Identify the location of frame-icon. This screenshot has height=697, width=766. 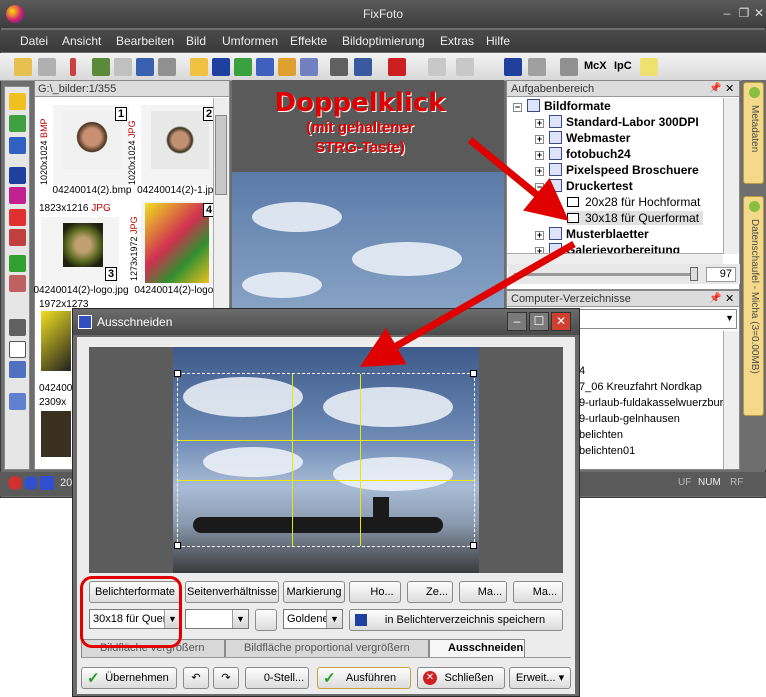
(287, 67).